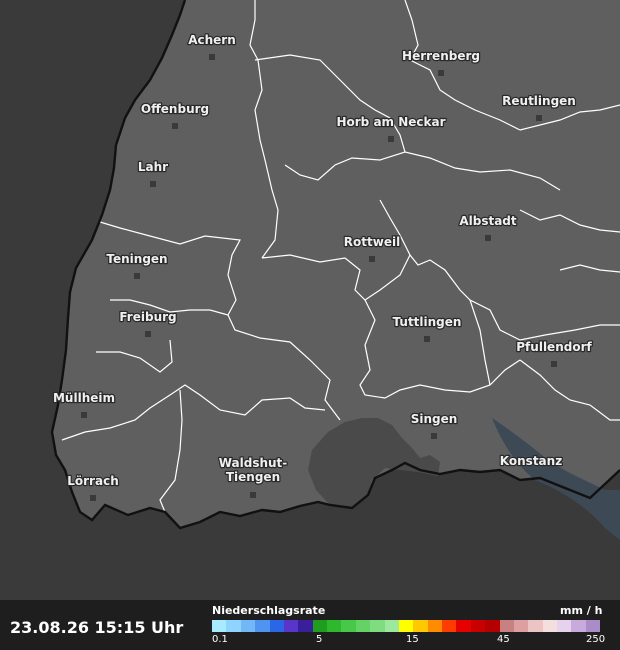 The height and width of the screenshot is (650, 620). Describe the element at coordinates (539, 101) in the screenshot. I see `city-label-reutlingen: Reutlingen` at that location.